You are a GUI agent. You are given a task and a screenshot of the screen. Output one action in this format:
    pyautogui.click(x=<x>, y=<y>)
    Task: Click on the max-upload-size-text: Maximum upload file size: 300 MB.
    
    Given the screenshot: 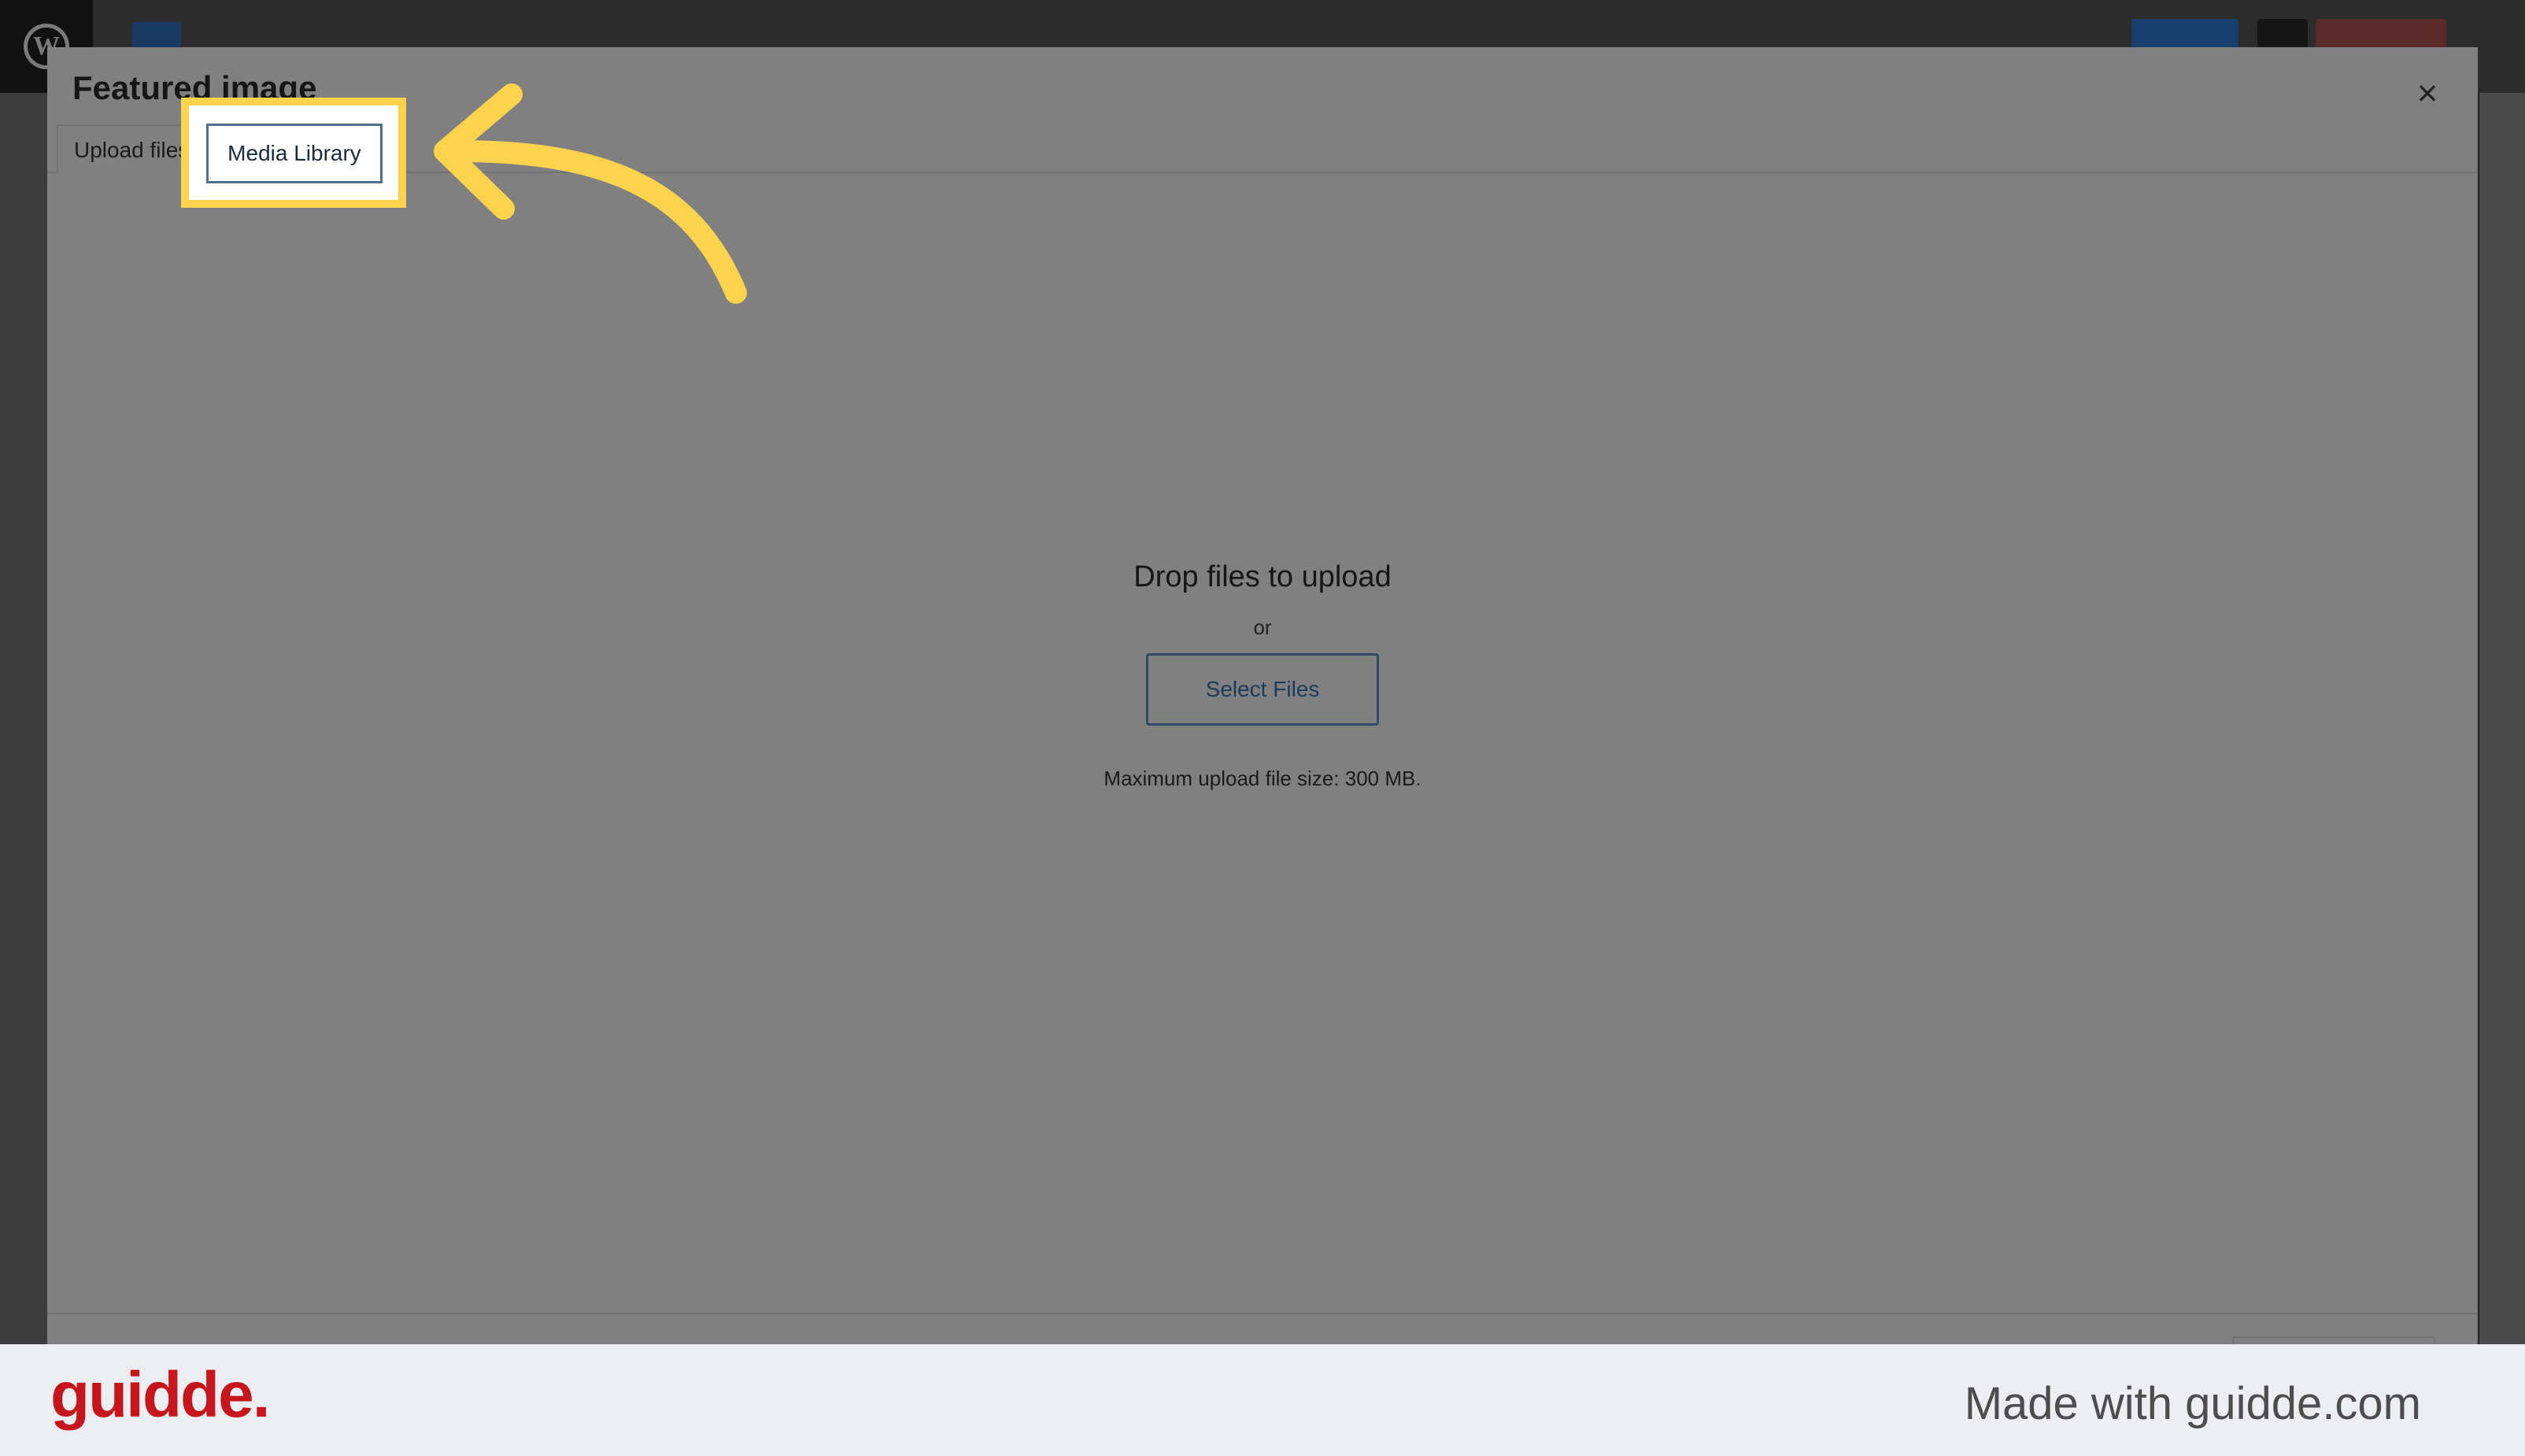 What is the action you would take?
    pyautogui.click(x=1262, y=778)
    